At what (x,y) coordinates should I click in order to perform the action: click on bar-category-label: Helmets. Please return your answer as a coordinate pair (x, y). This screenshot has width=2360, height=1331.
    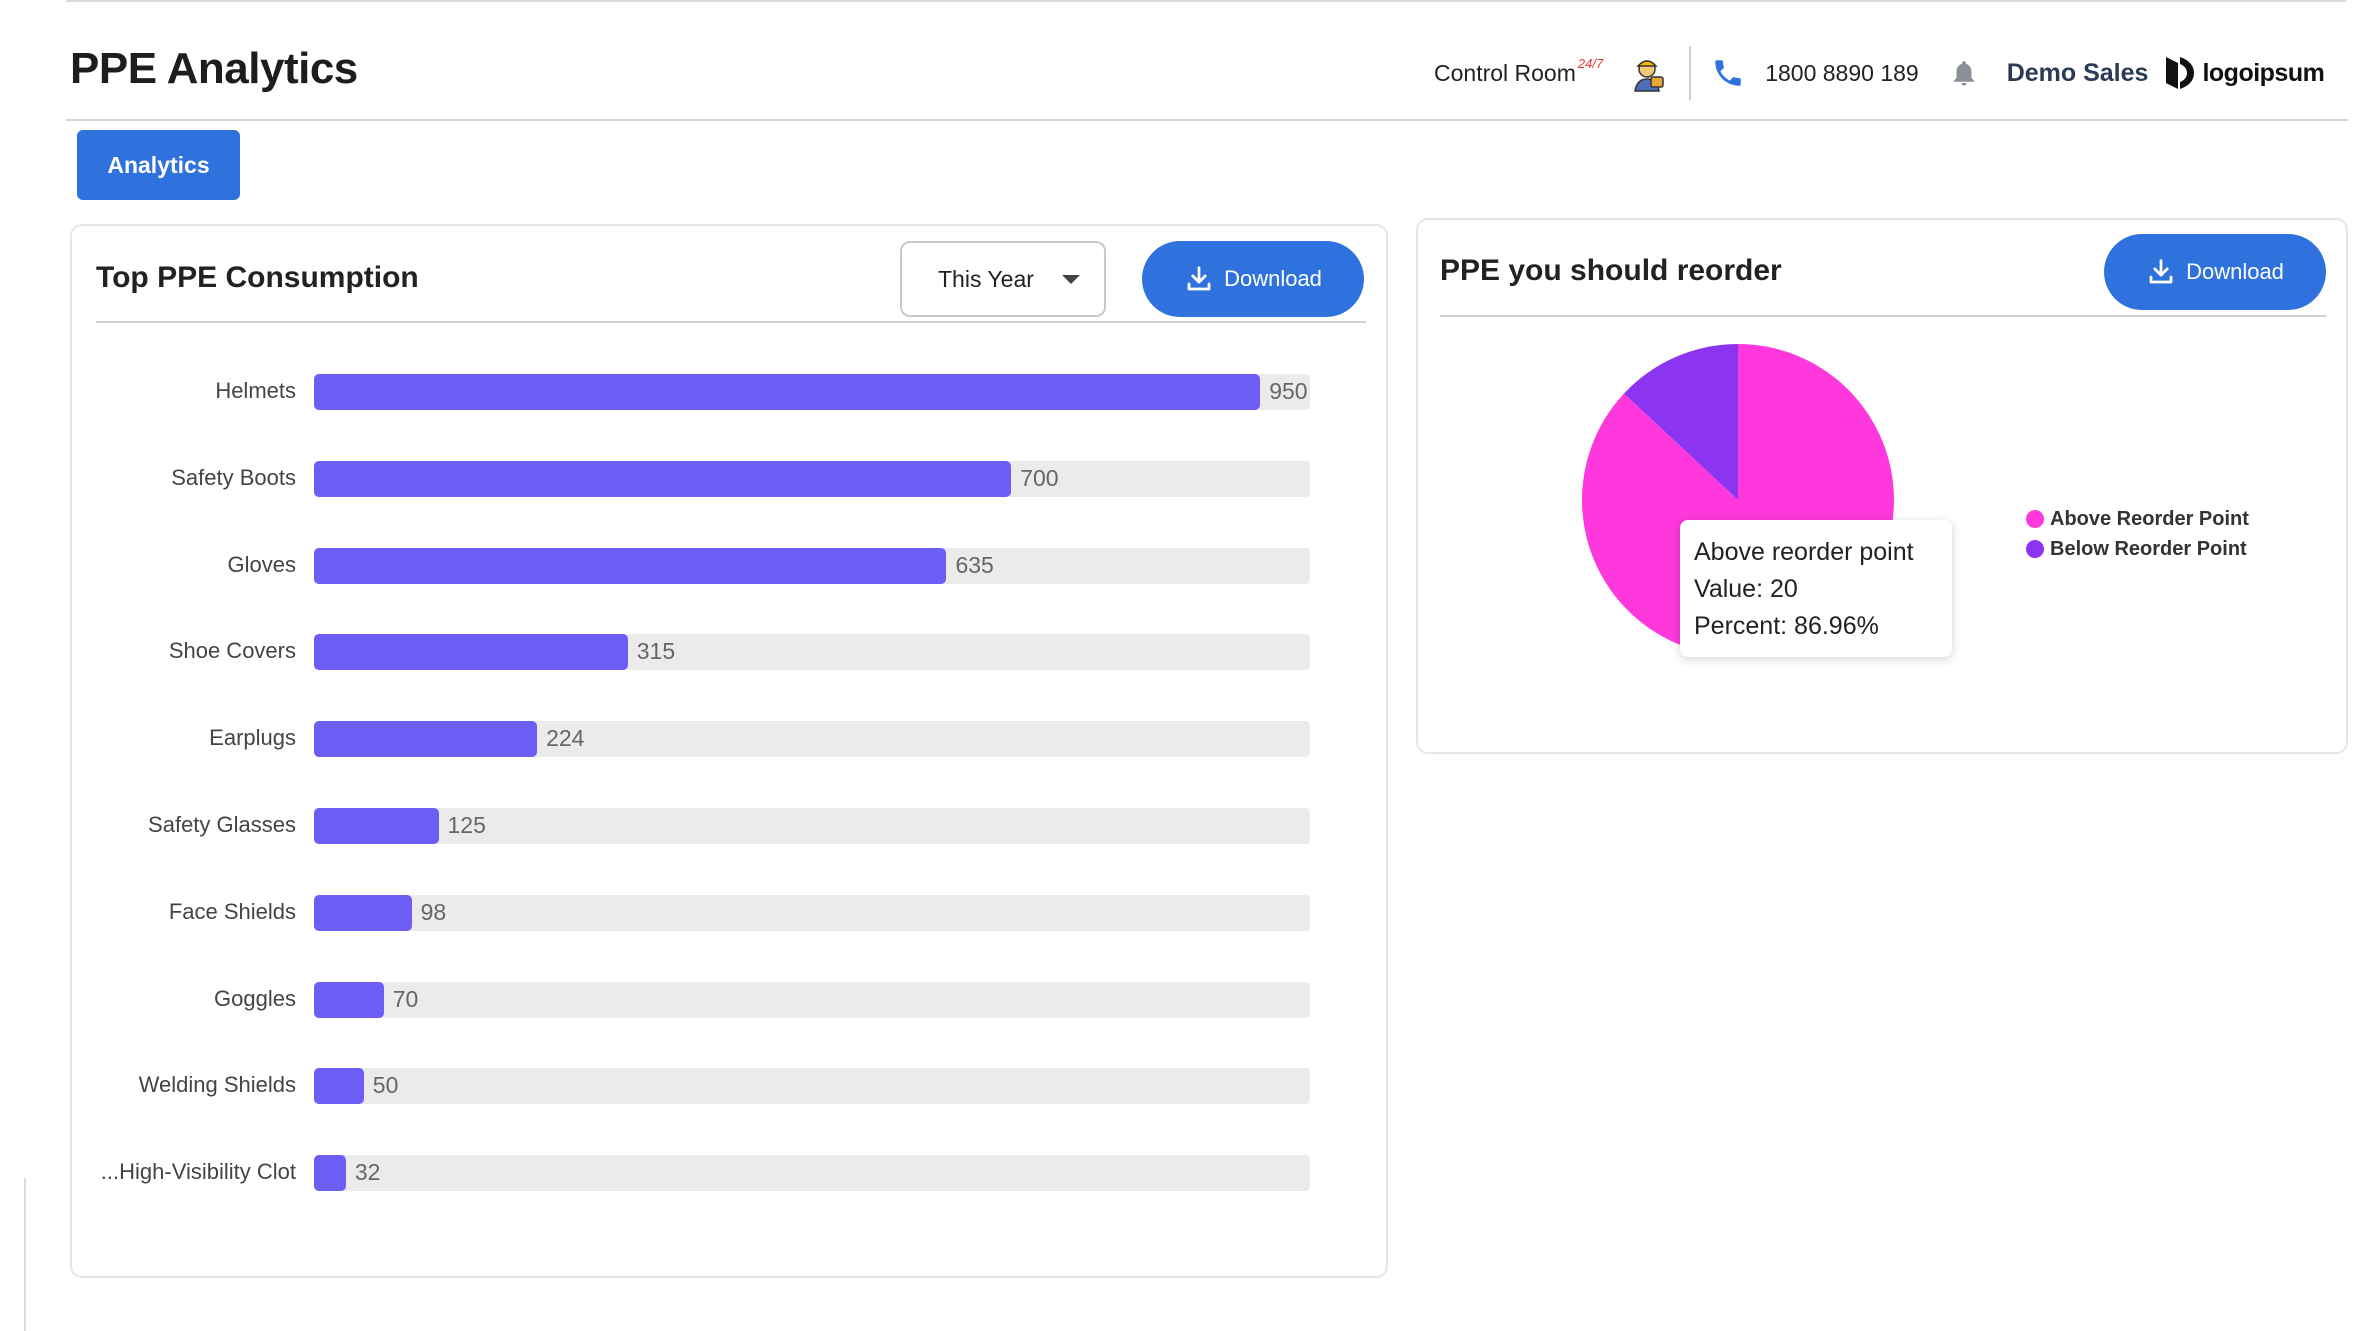
    Looking at the image, I should click on (255, 390).